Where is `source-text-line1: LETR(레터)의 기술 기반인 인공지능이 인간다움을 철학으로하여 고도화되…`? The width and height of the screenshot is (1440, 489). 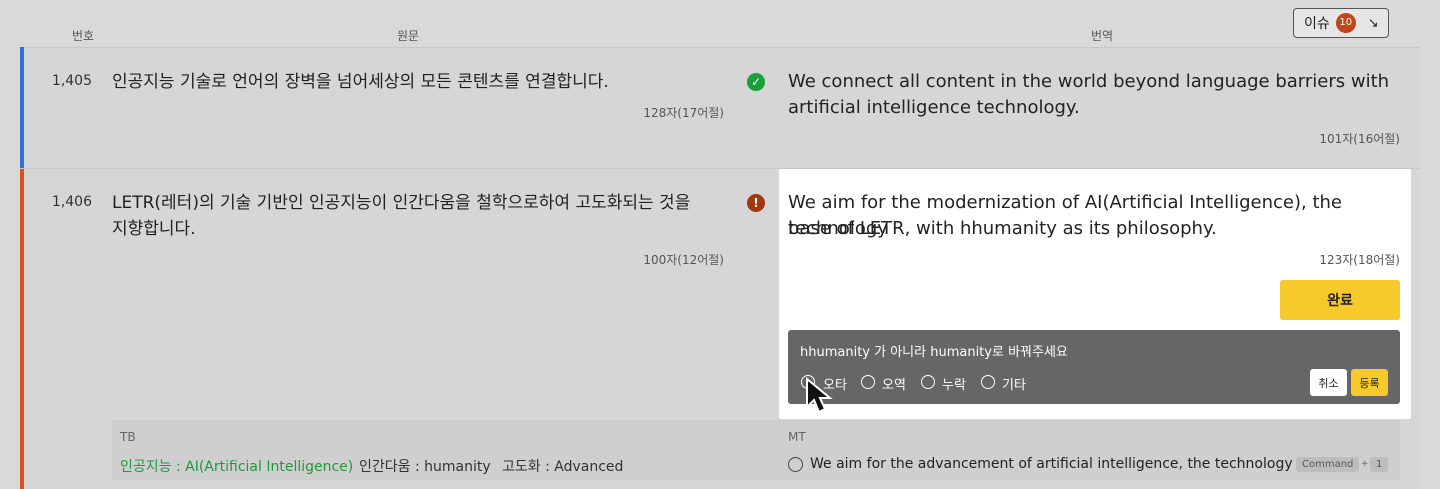 source-text-line1: LETR(레터)의 기술 기반인 인공지능이 인간다움을 철학으로하여 고도화되… is located at coordinates (401, 203).